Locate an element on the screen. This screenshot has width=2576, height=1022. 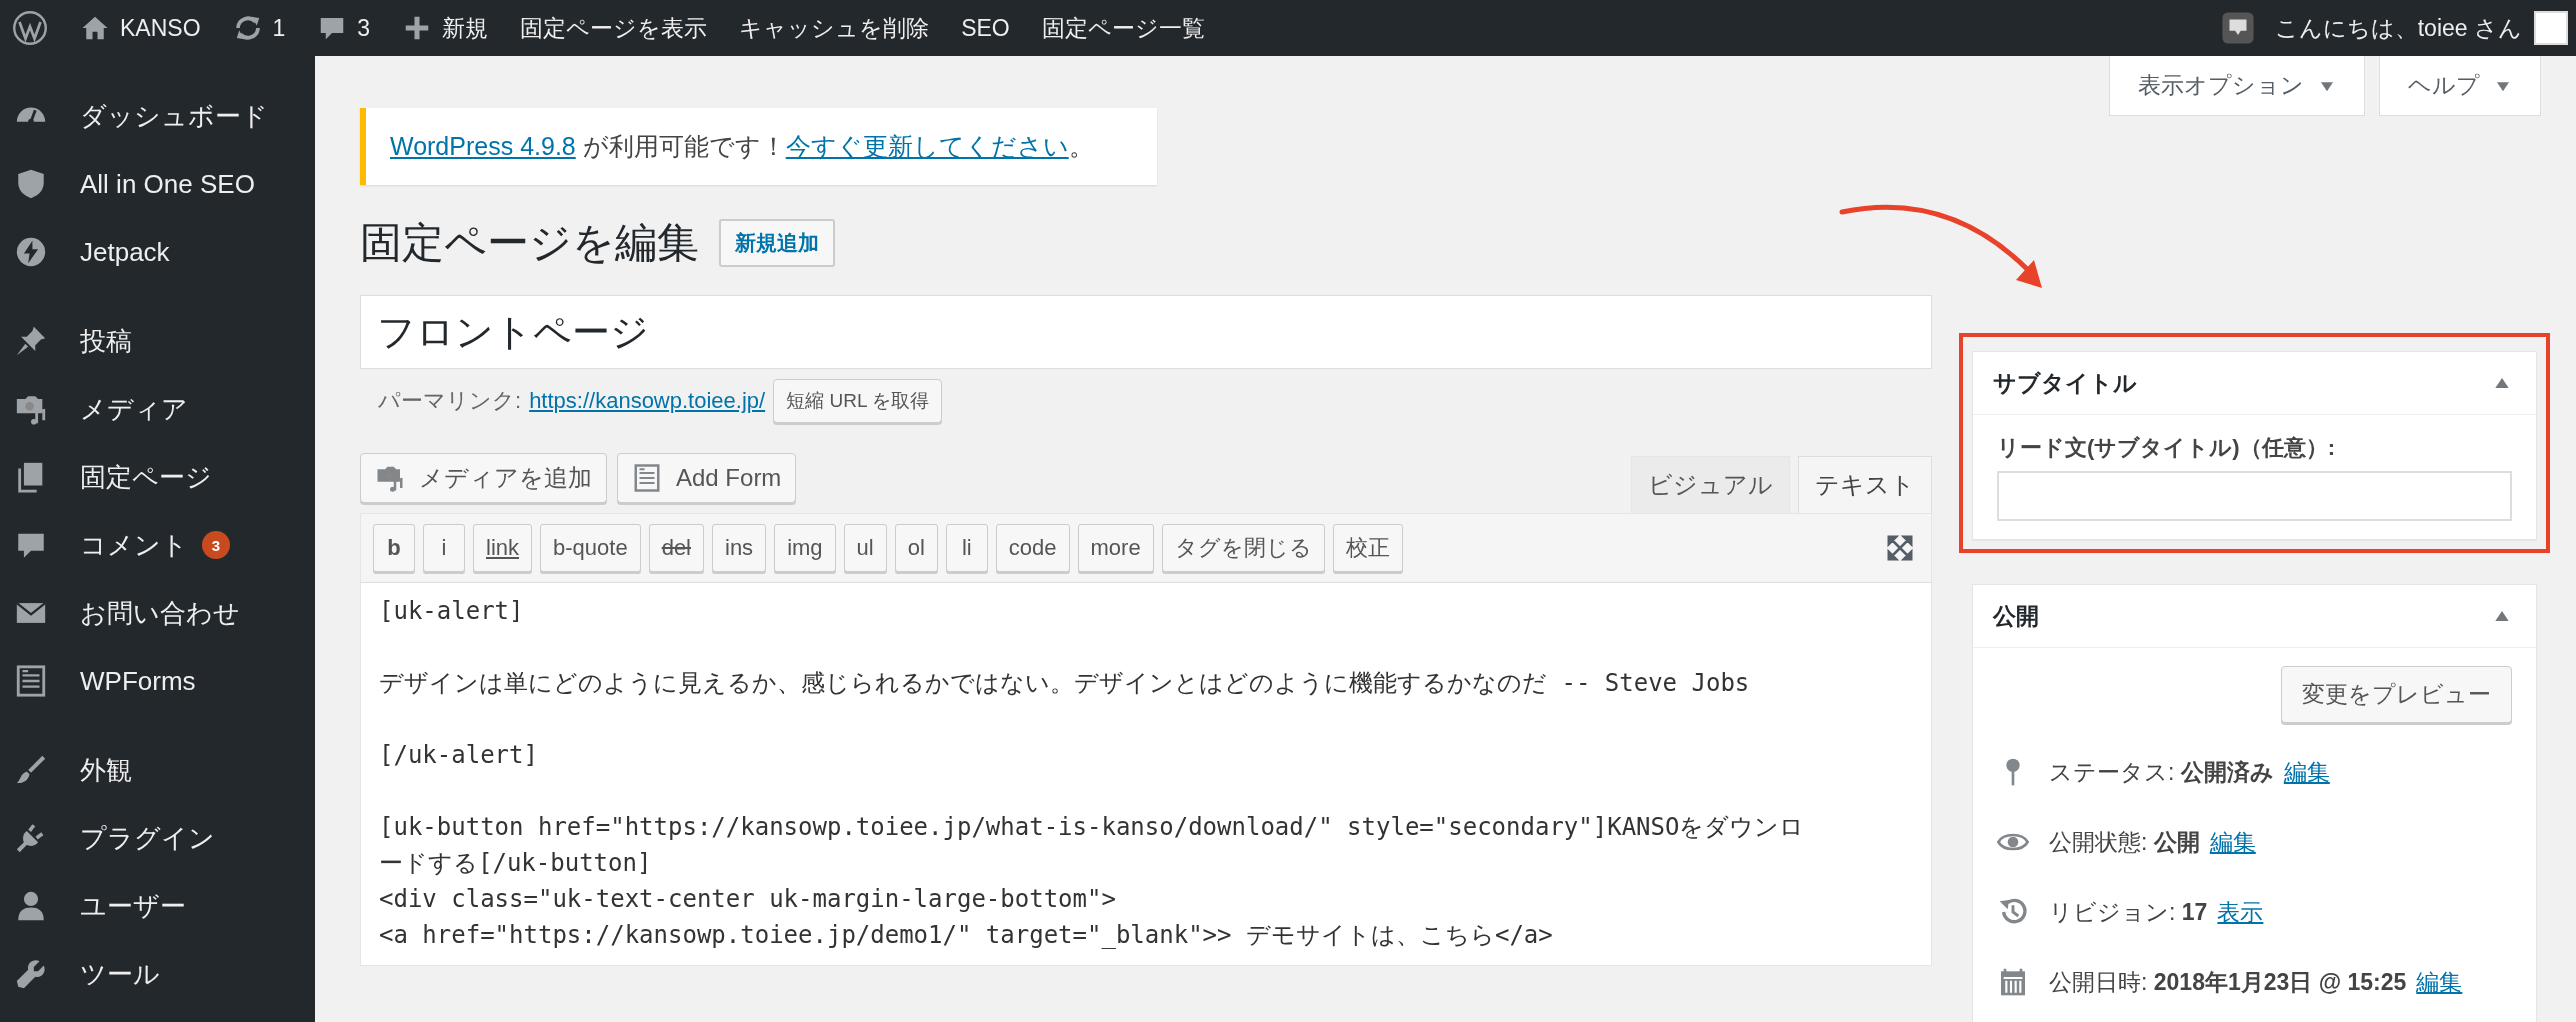
format-button: img is located at coordinates (805, 548).